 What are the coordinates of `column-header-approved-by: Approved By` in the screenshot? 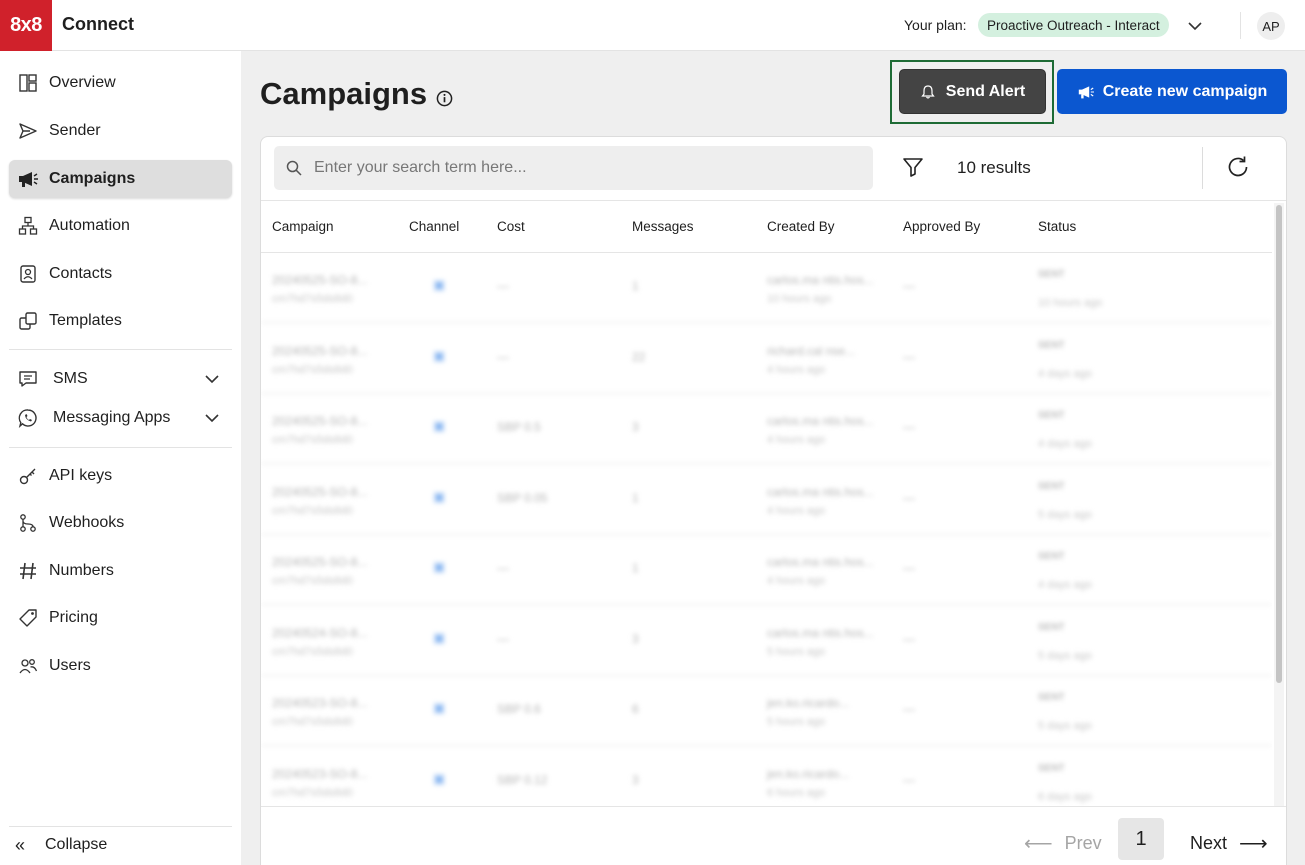 It's located at (941, 226).